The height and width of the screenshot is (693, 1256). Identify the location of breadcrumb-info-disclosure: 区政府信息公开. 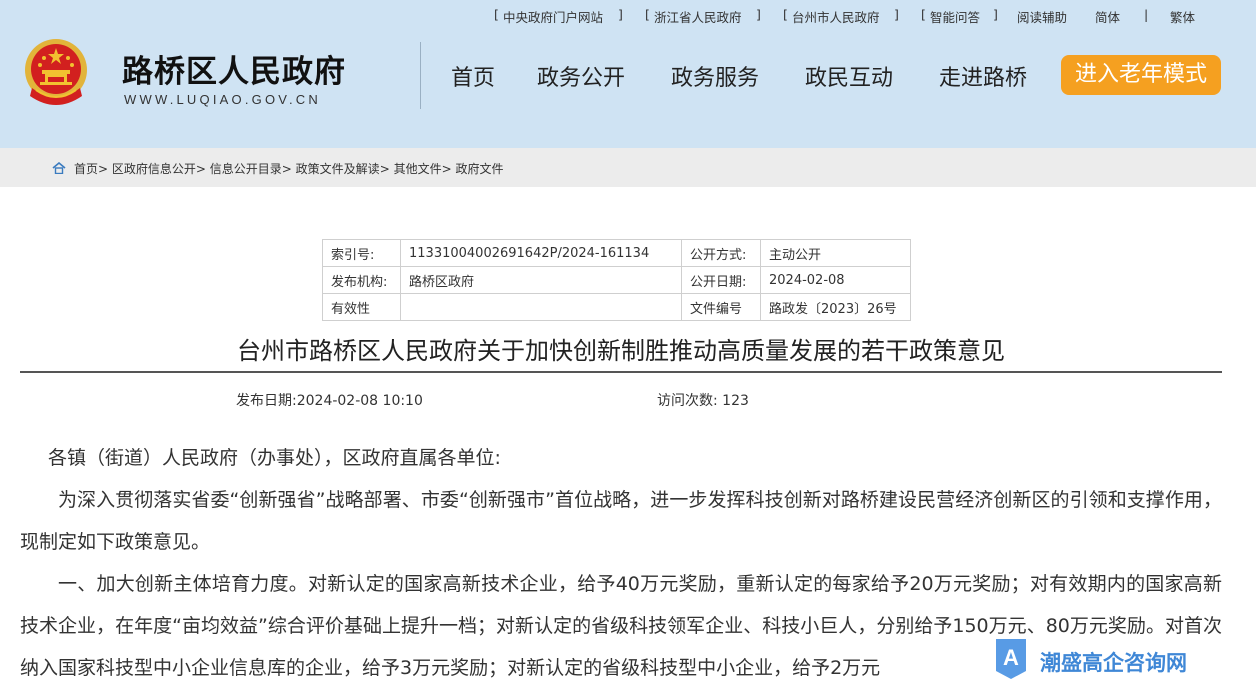
(154, 169).